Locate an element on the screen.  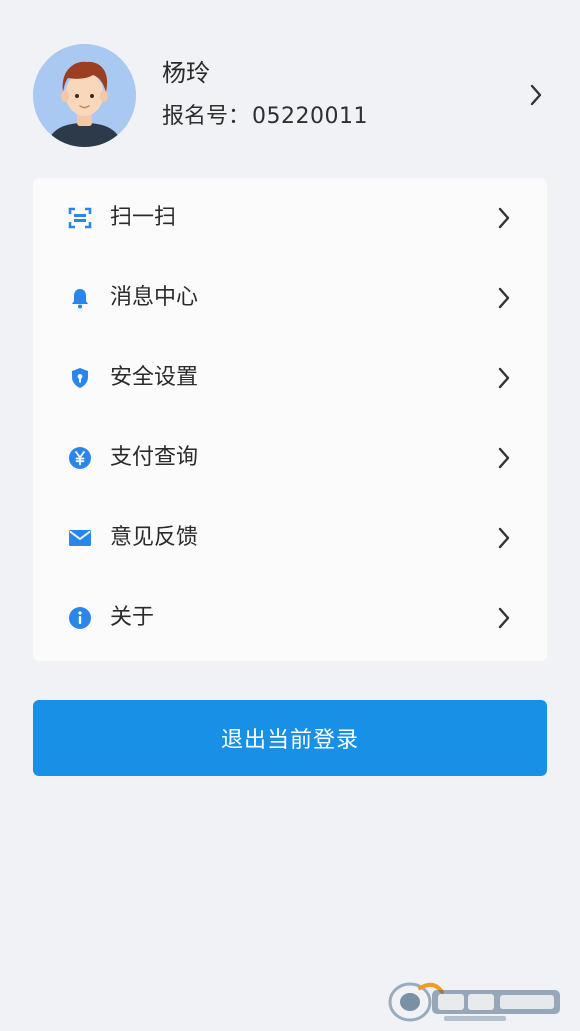
menu-item-payment: 支付查询 is located at coordinates (290, 458).